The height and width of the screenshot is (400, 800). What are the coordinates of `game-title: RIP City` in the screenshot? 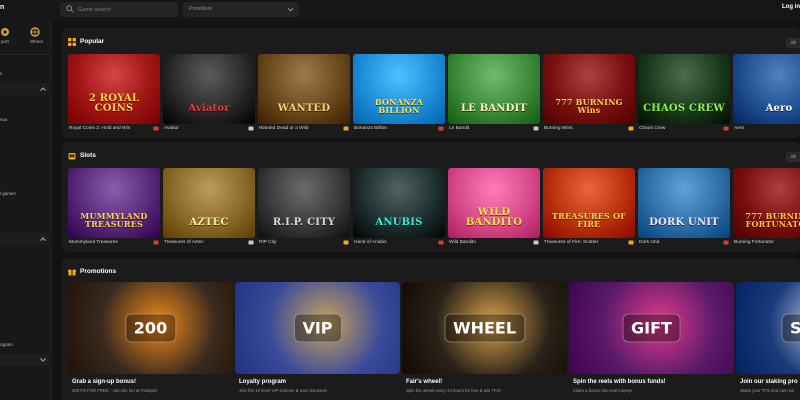 It's located at (268, 242).